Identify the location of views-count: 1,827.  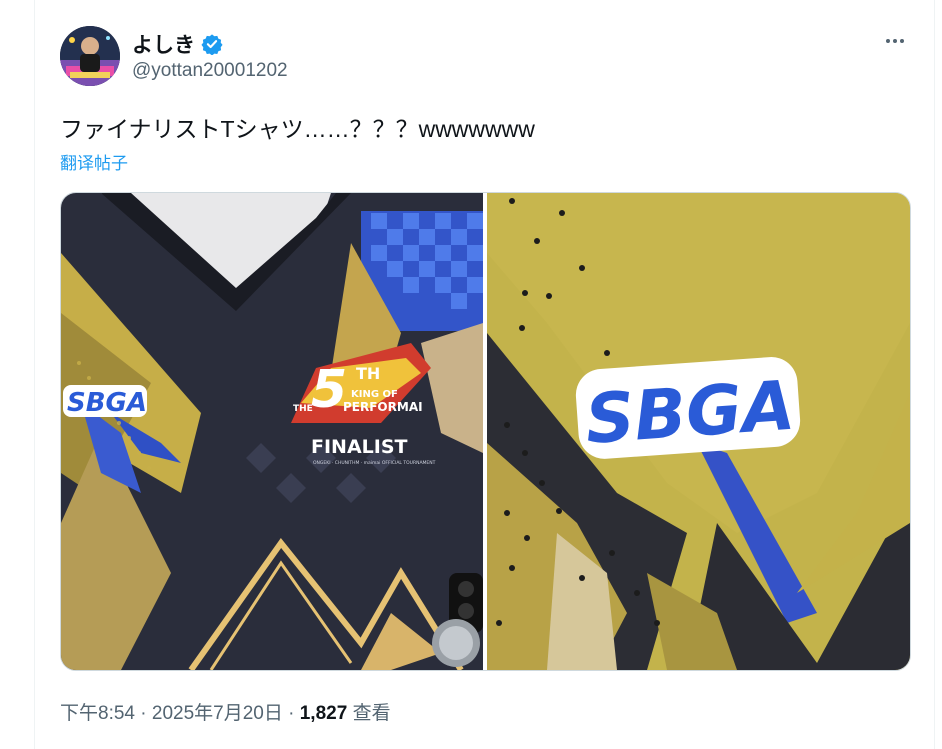
(323, 713).